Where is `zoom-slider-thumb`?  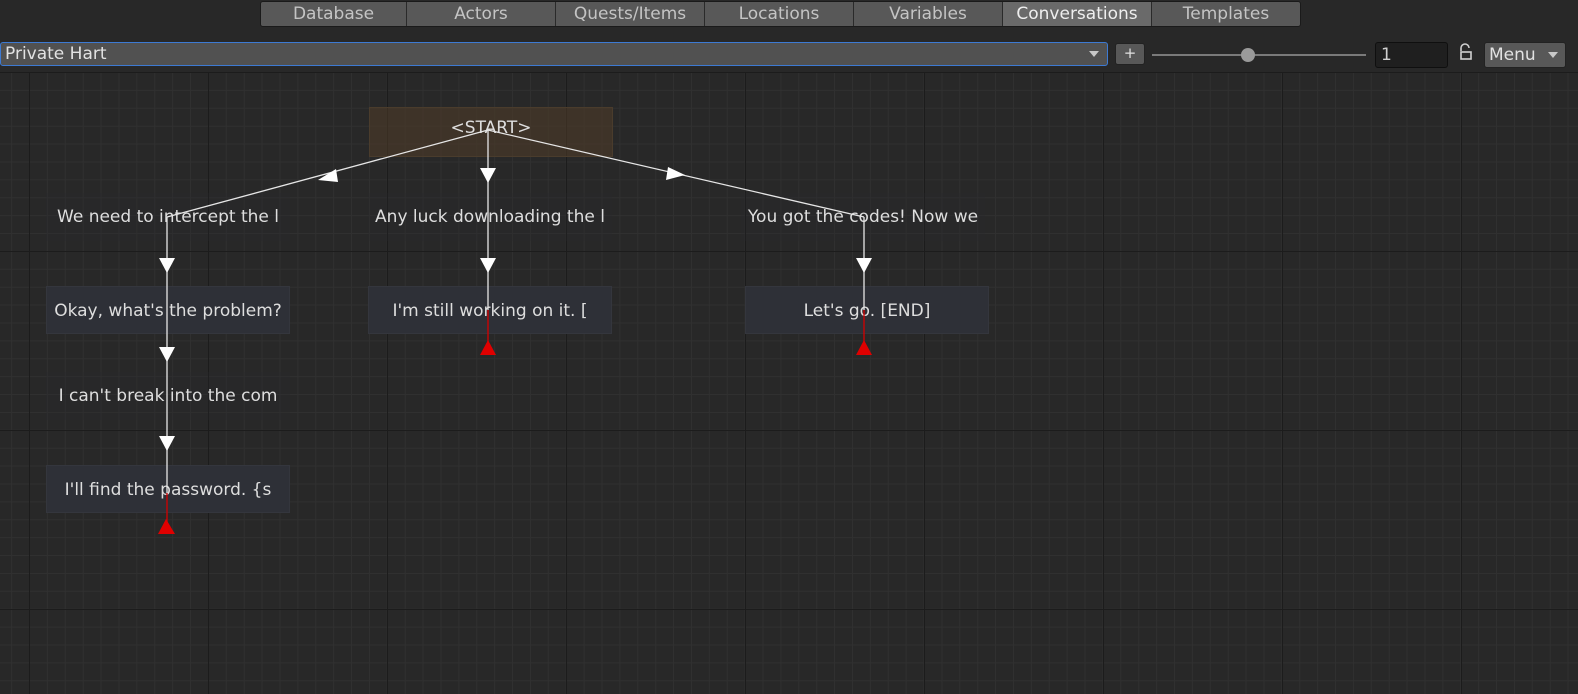 zoom-slider-thumb is located at coordinates (1248, 55).